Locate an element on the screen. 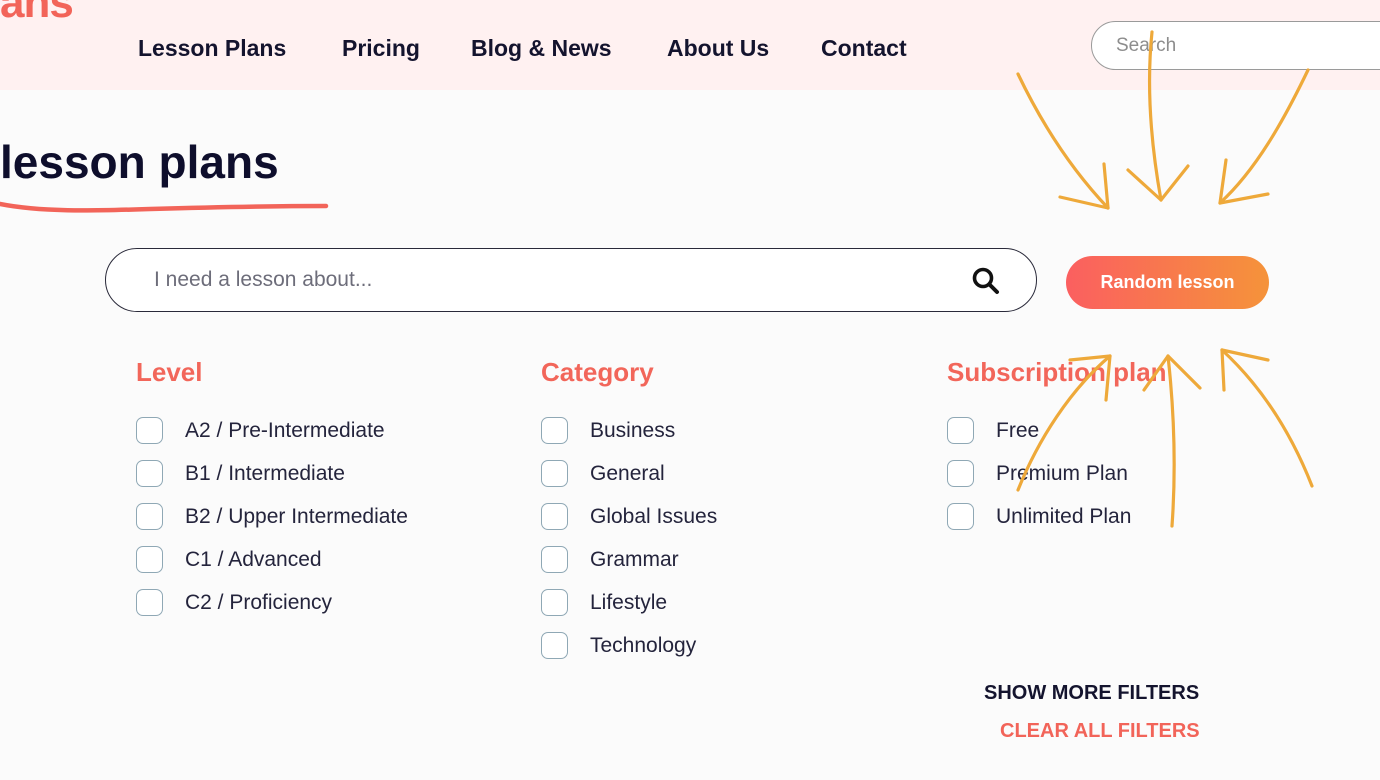 The width and height of the screenshot is (1380, 780). filter-option-b1: B1 / Intermediate is located at coordinates (272, 473).